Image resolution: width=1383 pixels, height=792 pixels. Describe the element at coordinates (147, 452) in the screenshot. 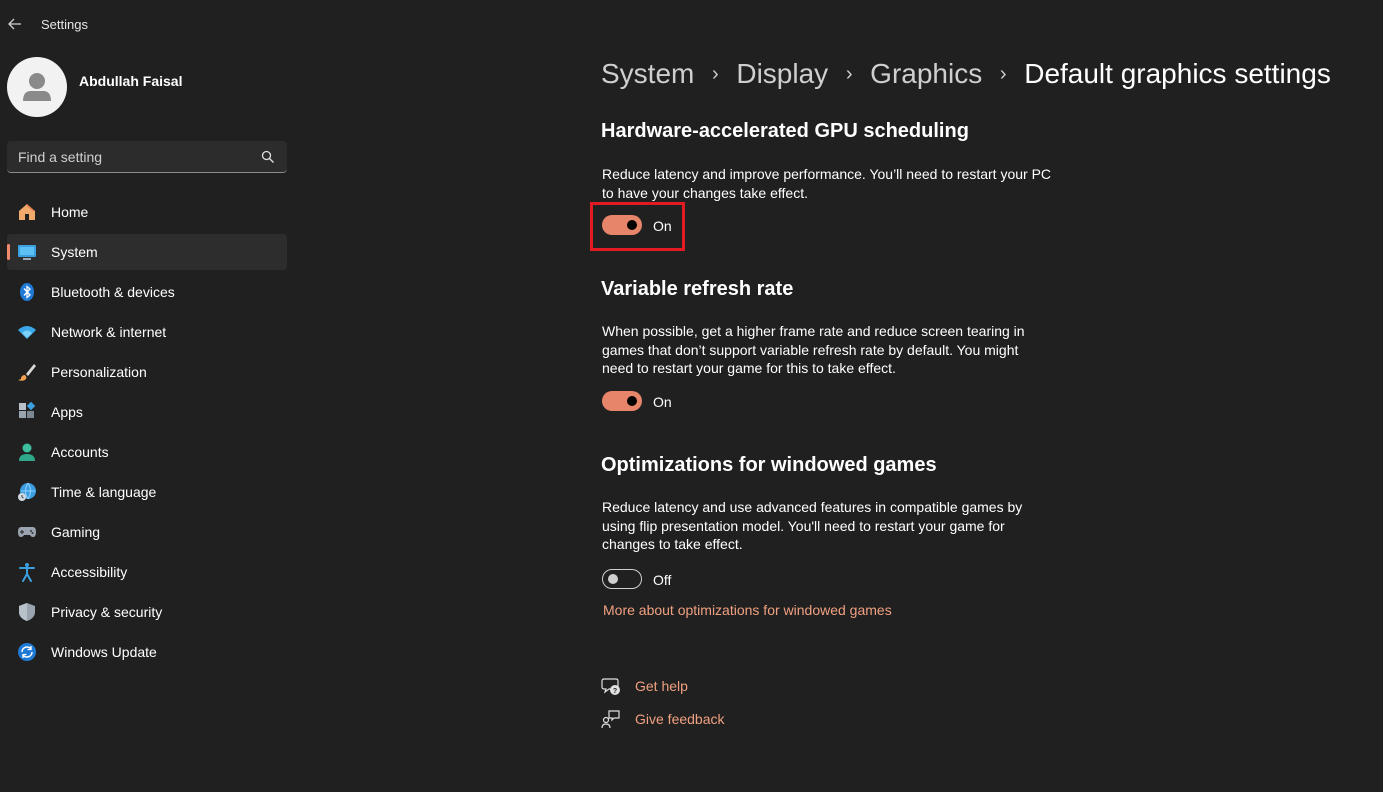

I see `sidebar-item-accounts: Accounts` at that location.